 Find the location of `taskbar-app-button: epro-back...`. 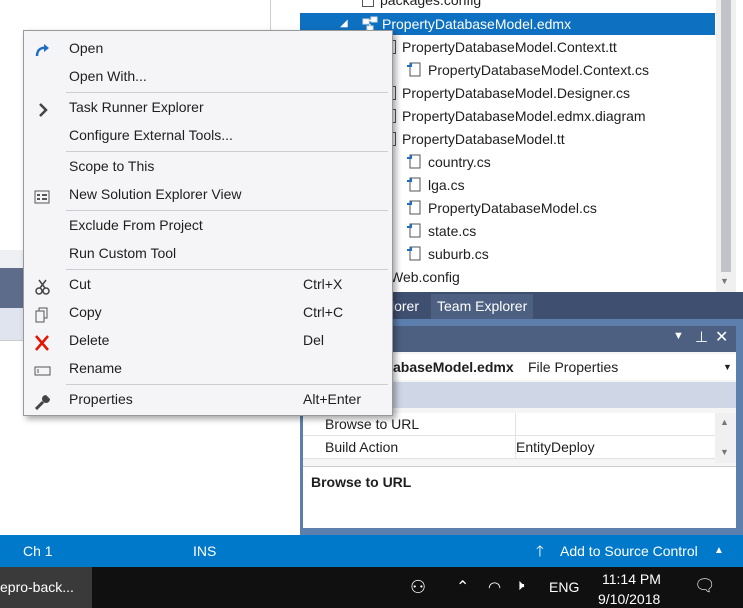

taskbar-app-button: epro-back... is located at coordinates (46, 587).